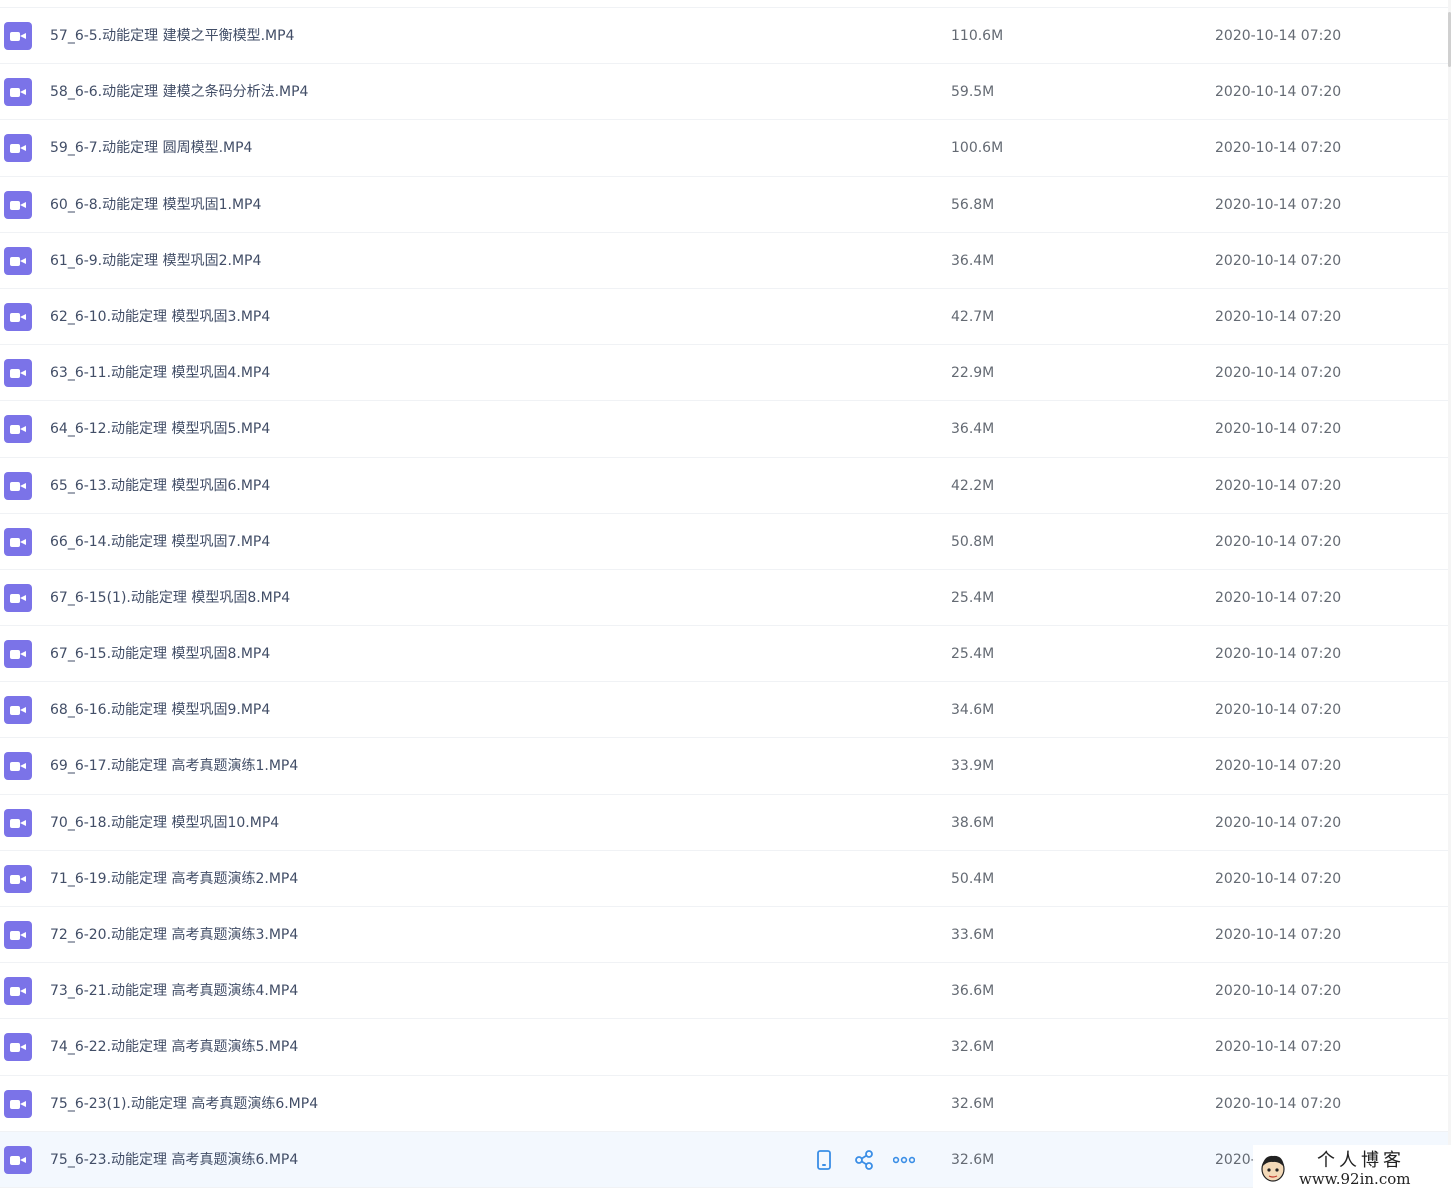 The height and width of the screenshot is (1192, 1451). Describe the element at coordinates (973, 710) in the screenshot. I see `file-size: 34.6M` at that location.